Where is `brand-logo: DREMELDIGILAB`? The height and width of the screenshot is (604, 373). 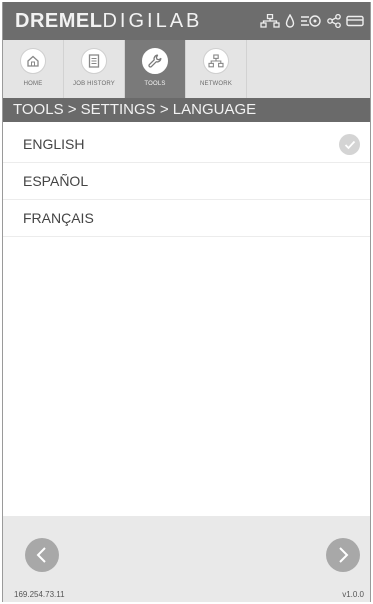 brand-logo: DREMELDIGILAB is located at coordinates (108, 21).